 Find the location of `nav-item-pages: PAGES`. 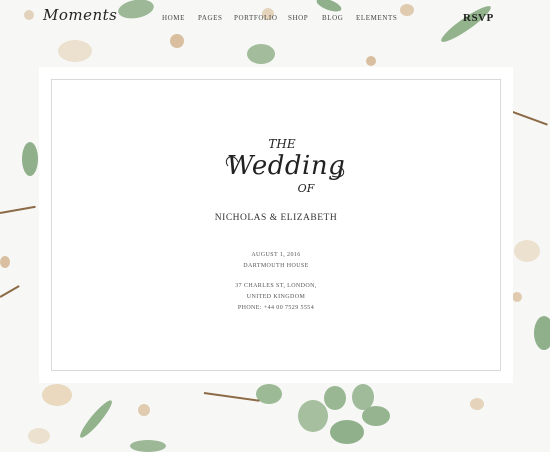

nav-item-pages: PAGES is located at coordinates (216, 18).